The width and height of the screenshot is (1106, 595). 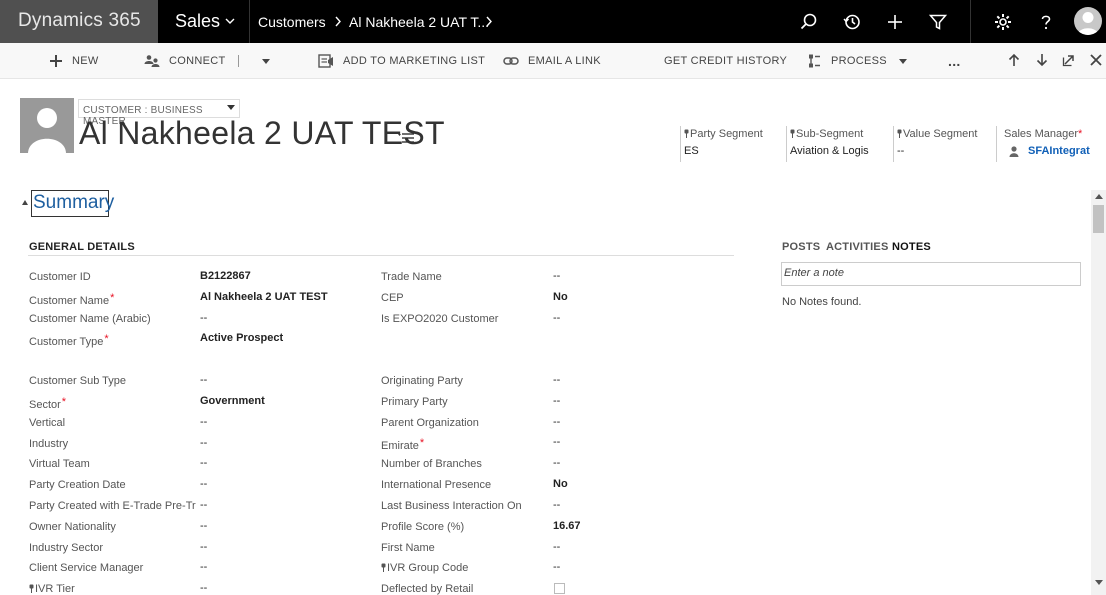 What do you see at coordinates (241, 338) in the screenshot?
I see `field-value: Active Prospect` at bounding box center [241, 338].